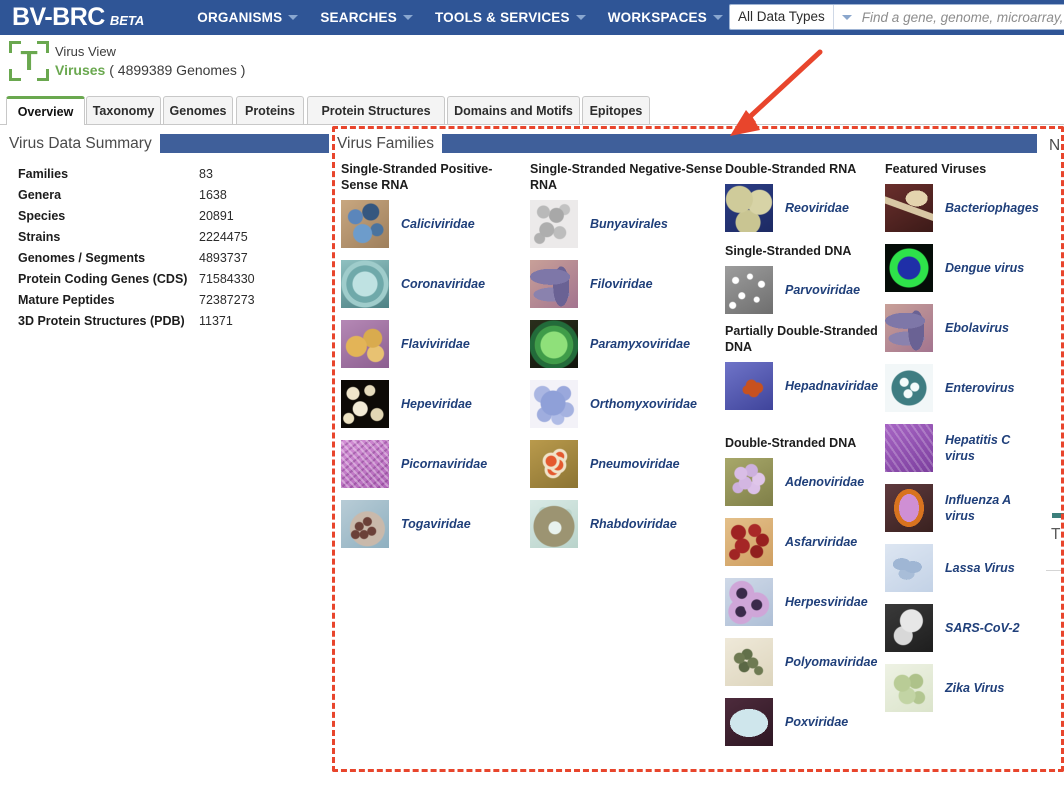  I want to click on summary-value: 11371, so click(216, 321).